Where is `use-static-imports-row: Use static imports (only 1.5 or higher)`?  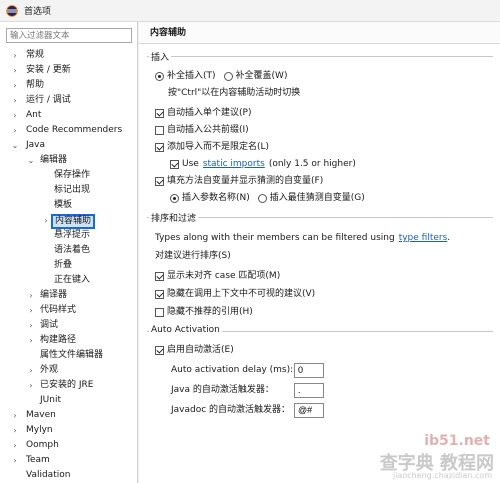 use-static-imports-row: Use static imports (only 1.5 or higher) is located at coordinates (263, 164).